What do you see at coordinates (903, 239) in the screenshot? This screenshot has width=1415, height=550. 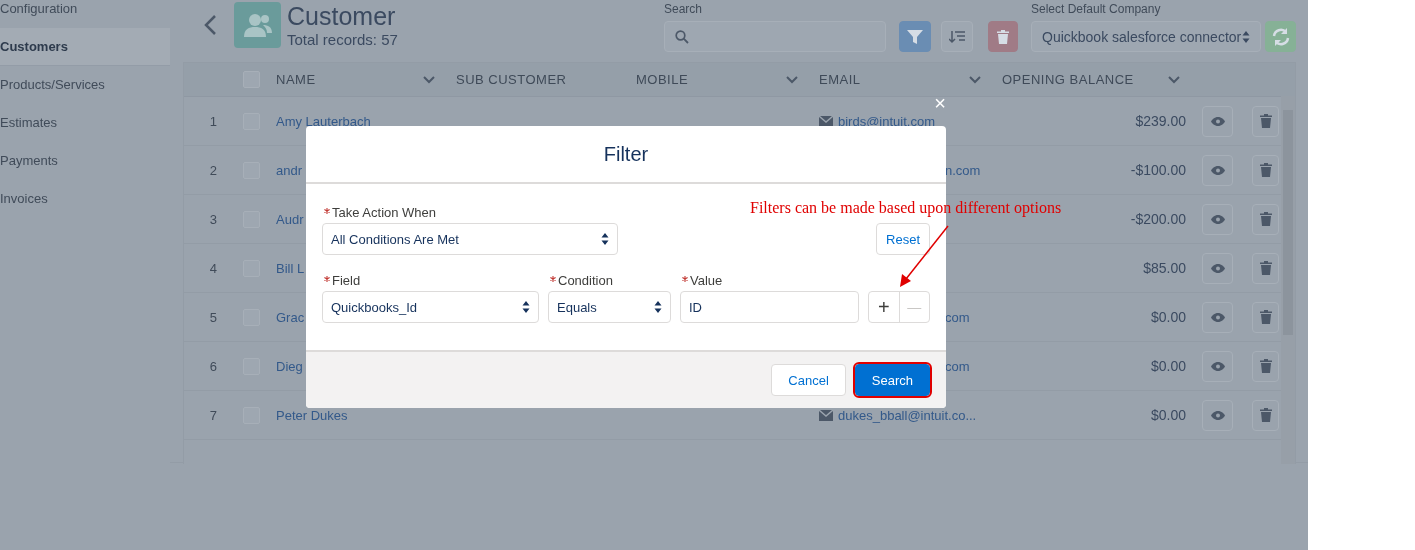 I see `reset-button: Reset` at bounding box center [903, 239].